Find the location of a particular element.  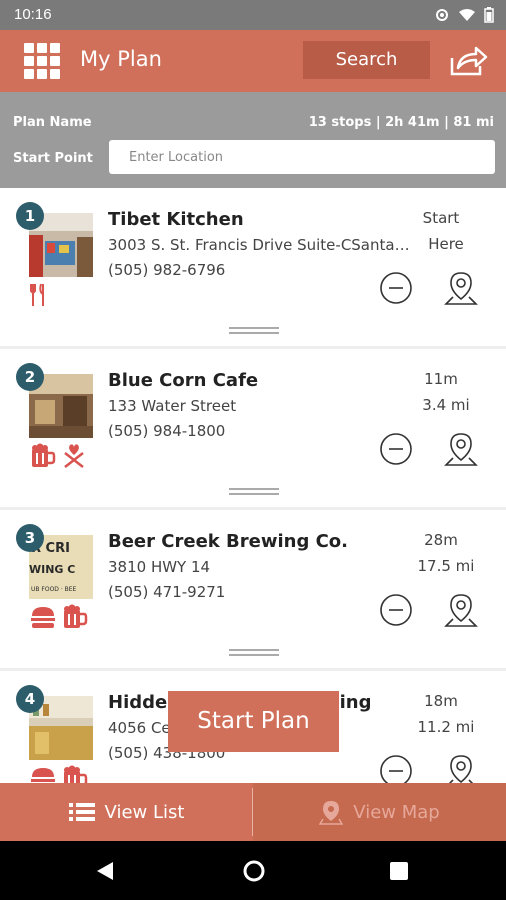

stop-time: 11m is located at coordinates (441, 379).